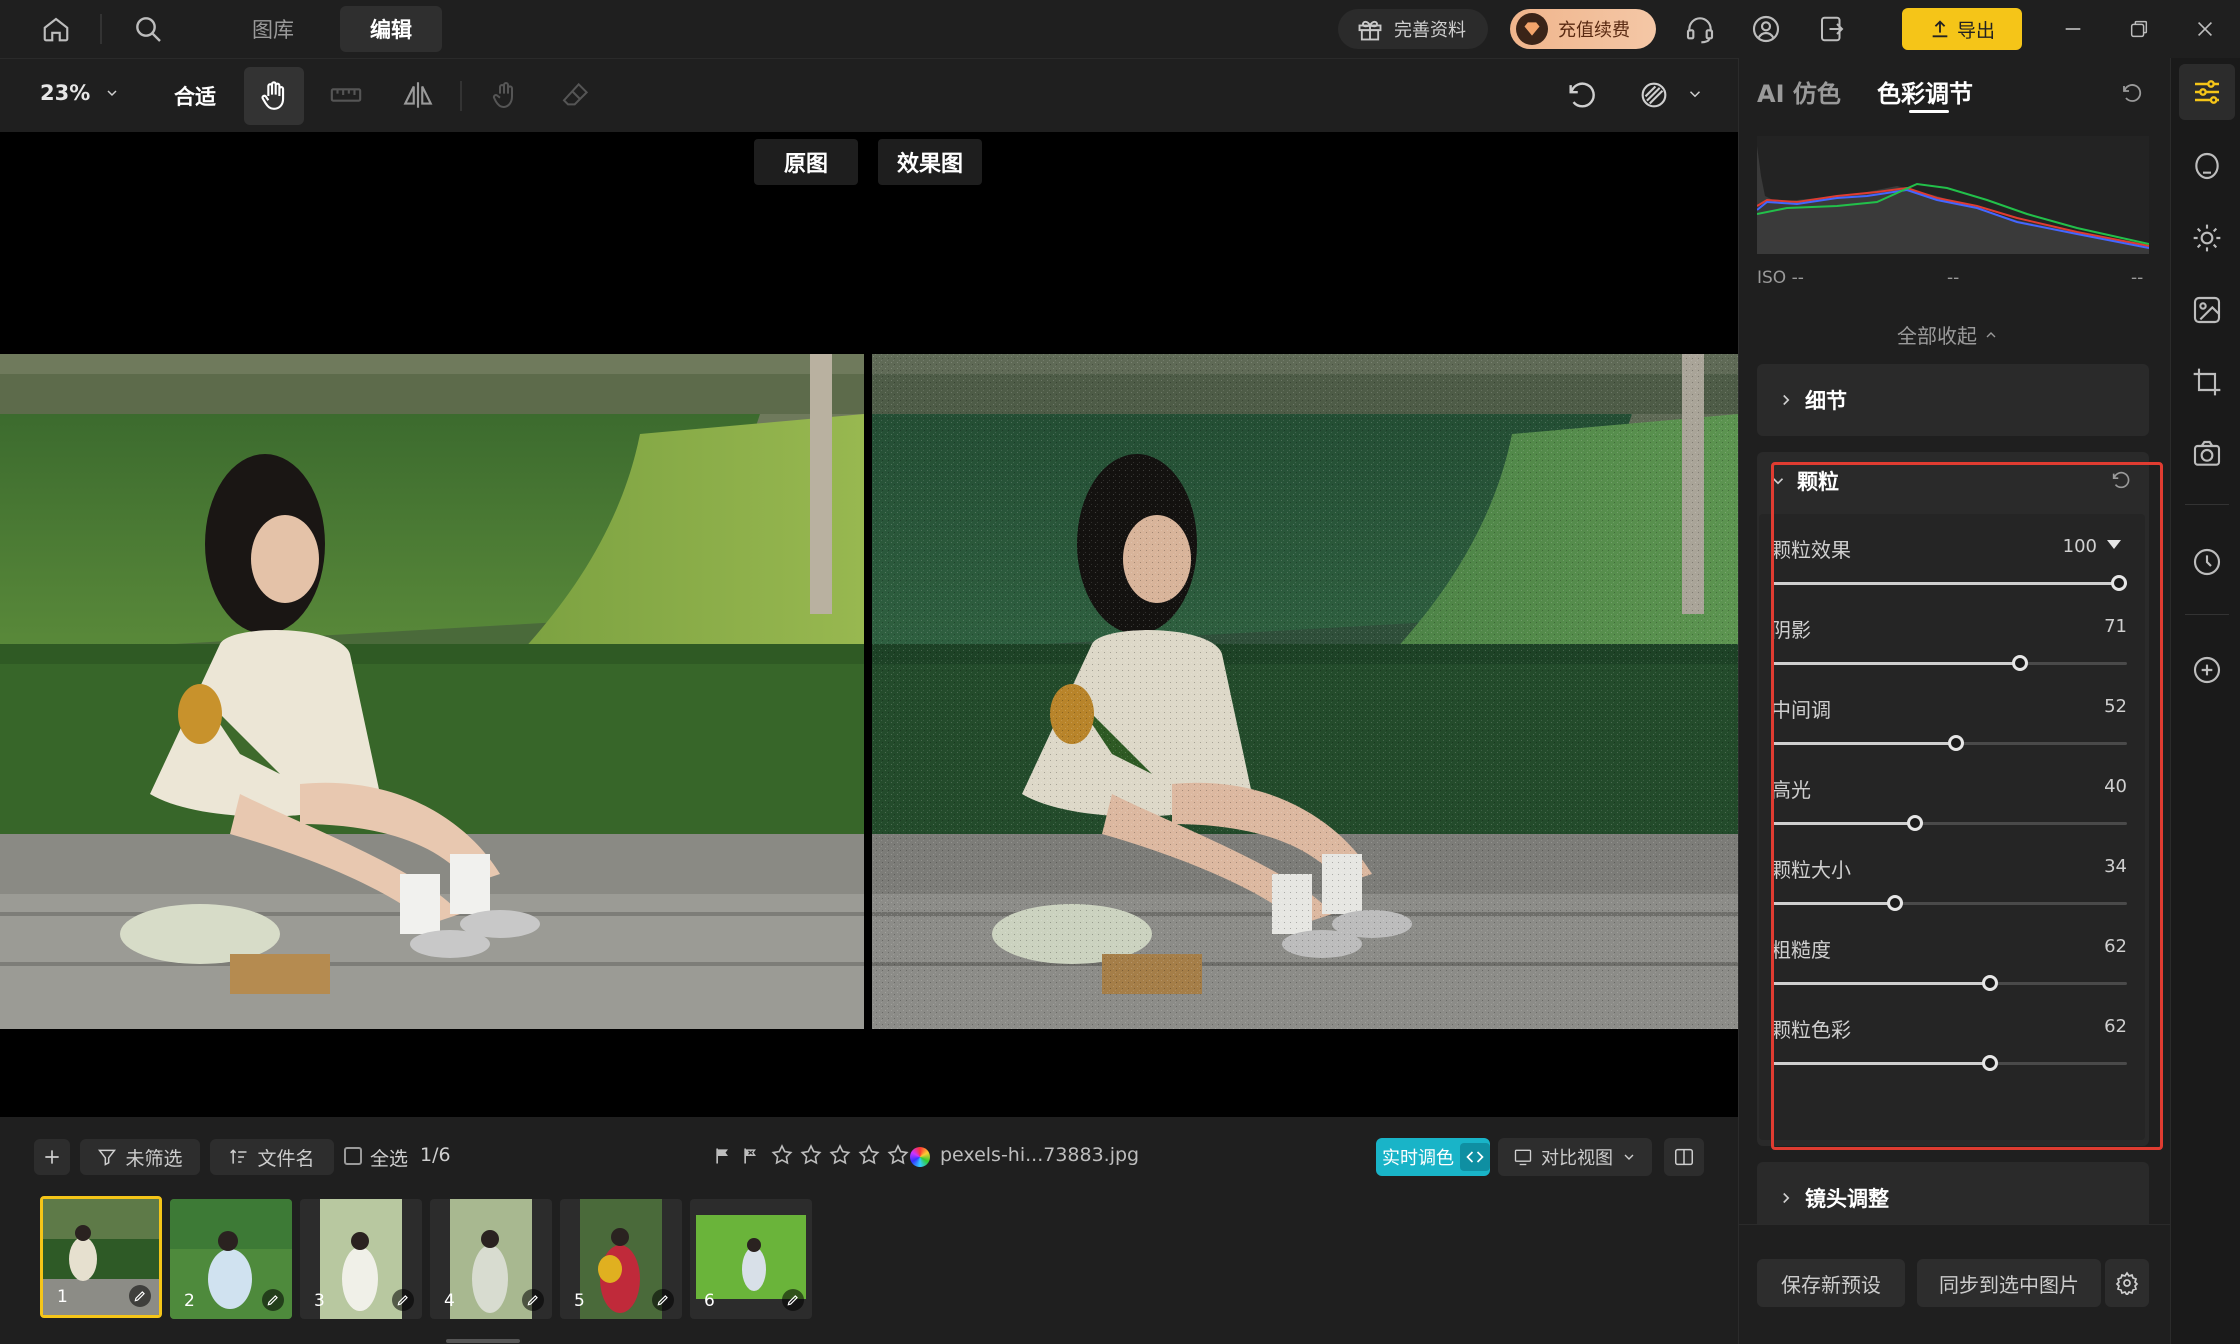 This screenshot has height=1344, width=2240. What do you see at coordinates (2069, 546) in the screenshot?
I see `slider-value: 100` at bounding box center [2069, 546].